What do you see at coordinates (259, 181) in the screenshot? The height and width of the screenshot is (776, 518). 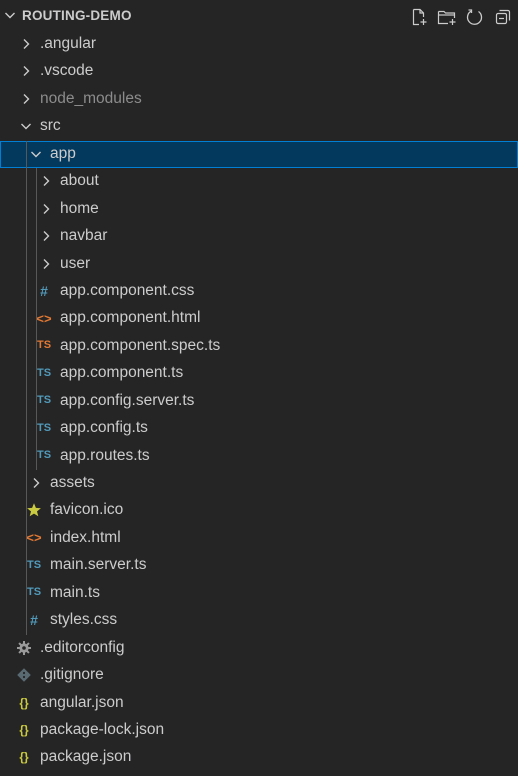 I see `tree-folder-about: about` at bounding box center [259, 181].